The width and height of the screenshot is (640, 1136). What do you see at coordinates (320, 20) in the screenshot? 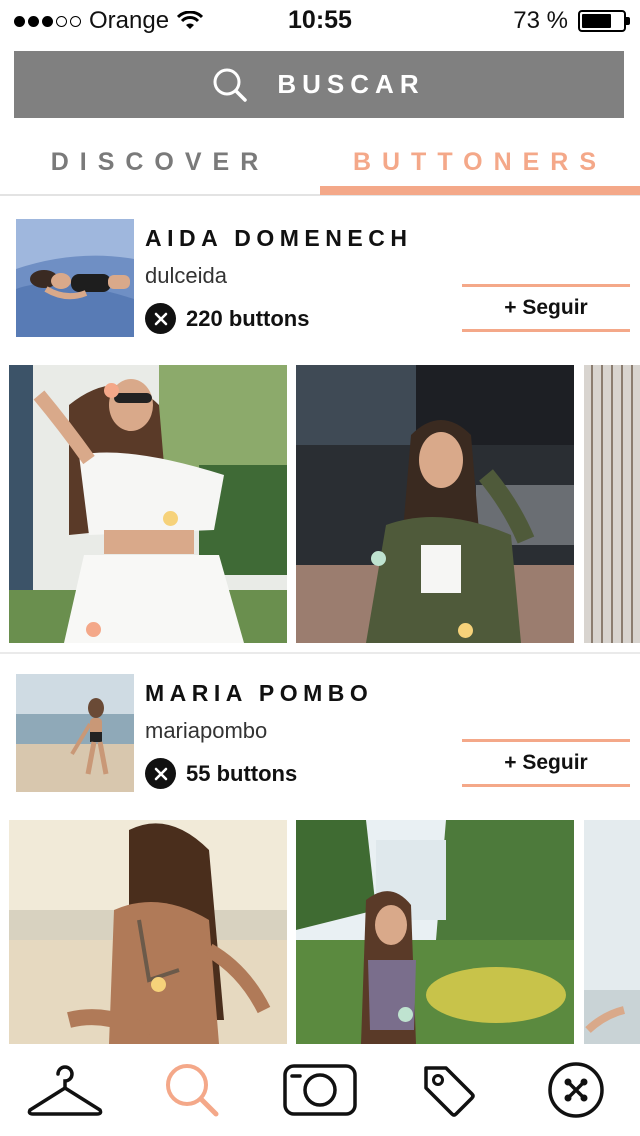
I see `status-bar: Orange 10:55 73 %` at bounding box center [320, 20].